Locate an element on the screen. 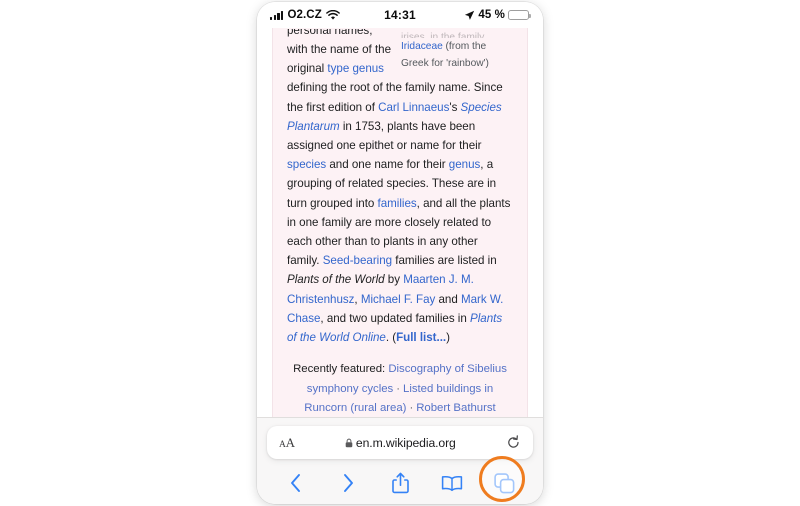 This screenshot has width=800, height=506. chevron-right-icon is located at coordinates (348, 483).